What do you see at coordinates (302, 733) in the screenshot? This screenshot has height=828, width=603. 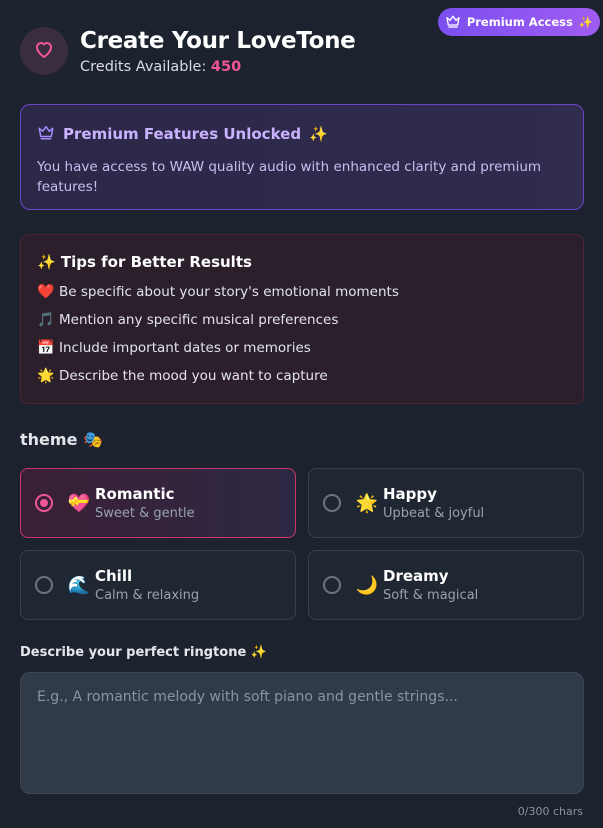 I see `ringtone-description-input` at bounding box center [302, 733].